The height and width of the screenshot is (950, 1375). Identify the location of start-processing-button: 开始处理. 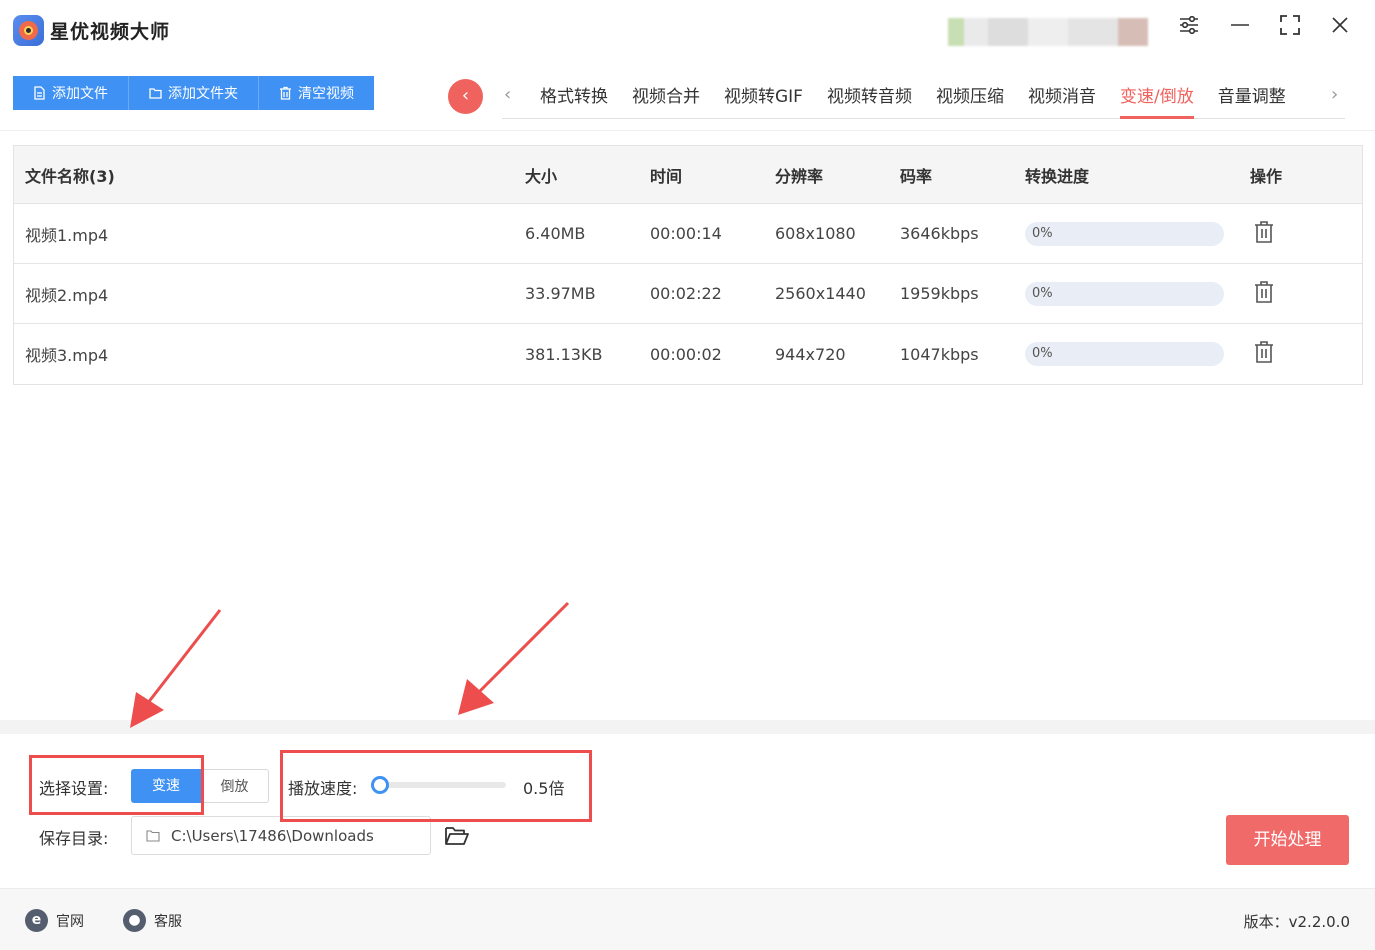
(1287, 840).